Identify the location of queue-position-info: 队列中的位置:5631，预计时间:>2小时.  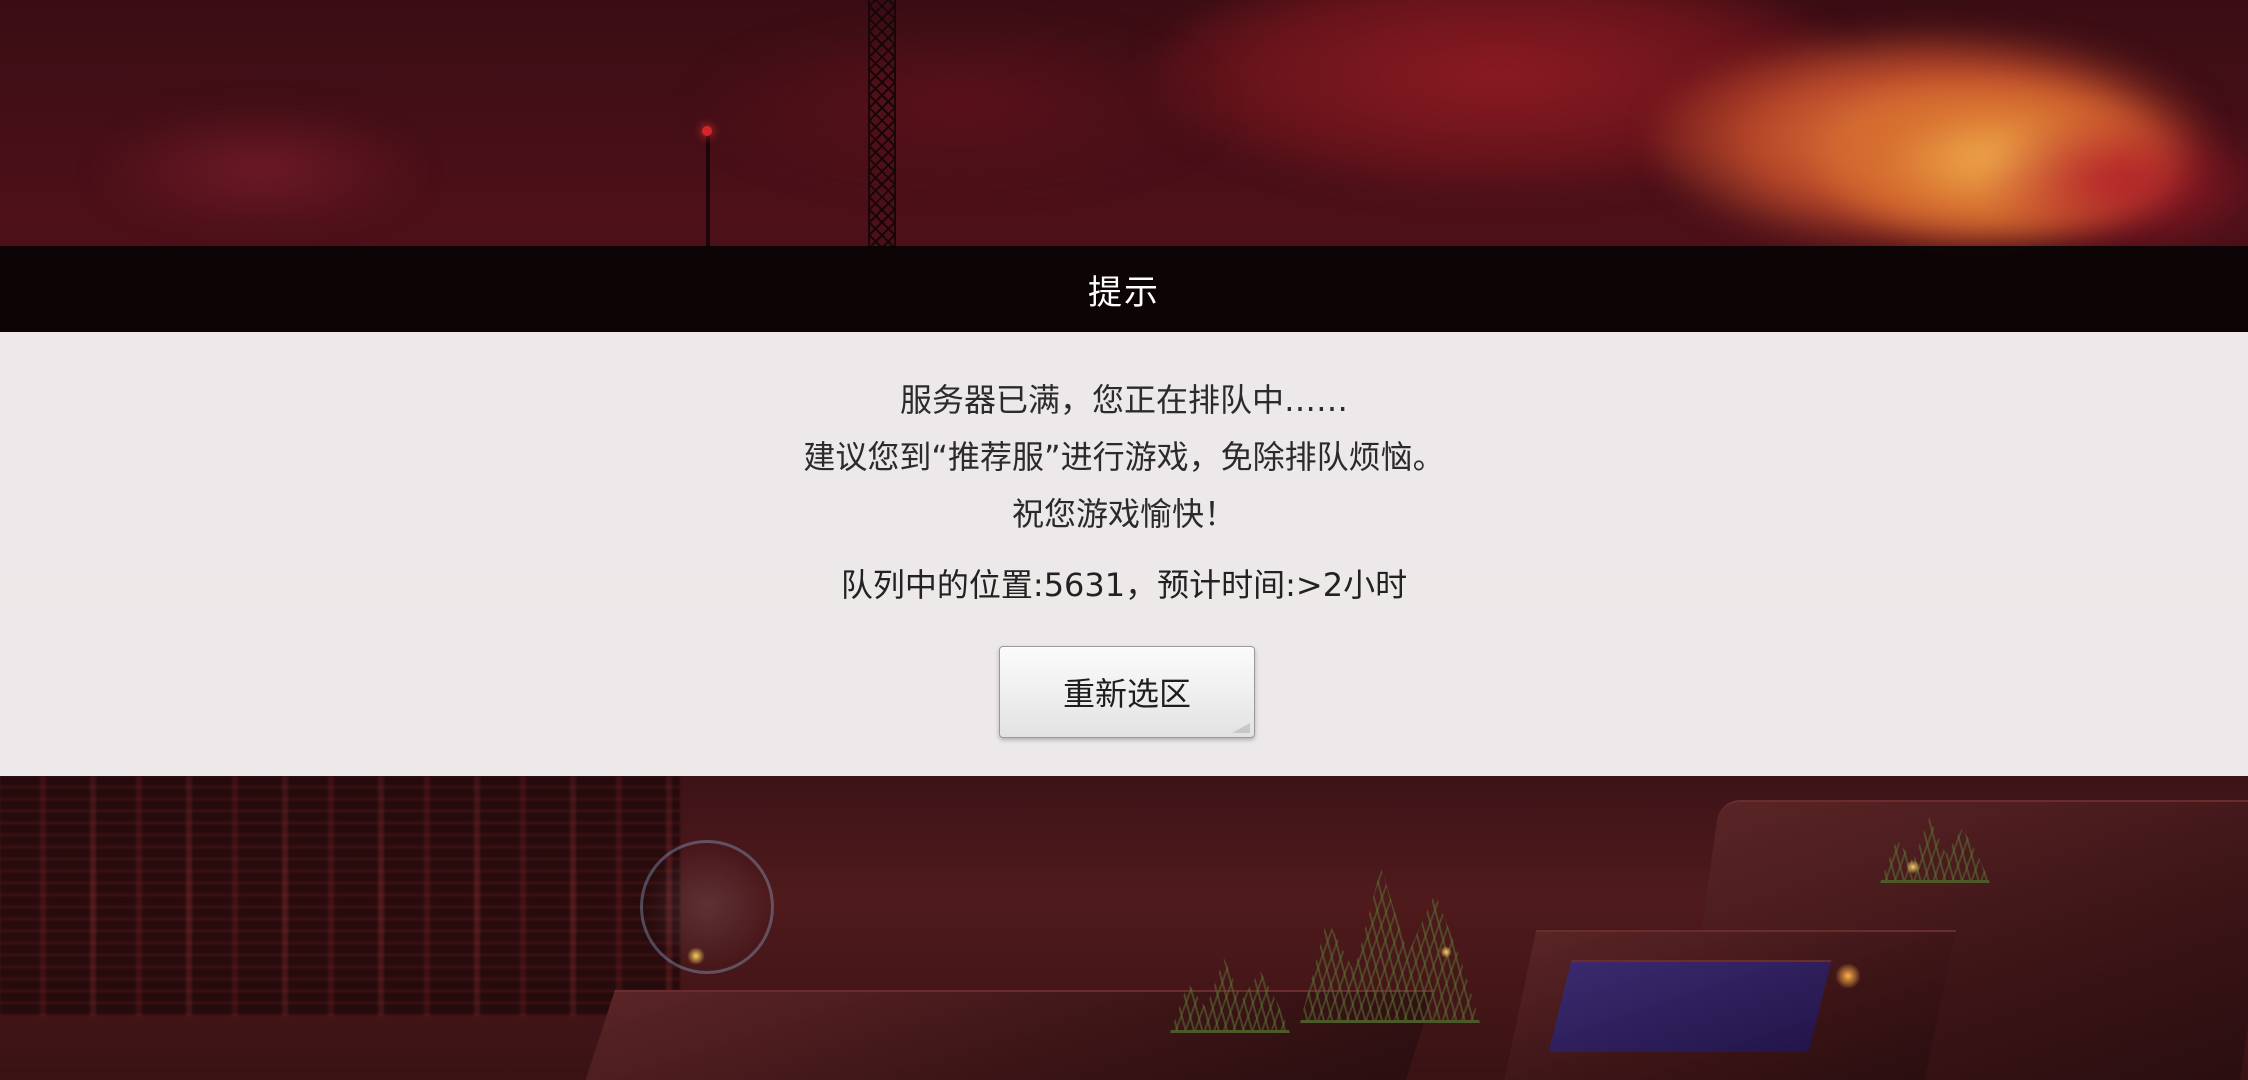
(1124, 585).